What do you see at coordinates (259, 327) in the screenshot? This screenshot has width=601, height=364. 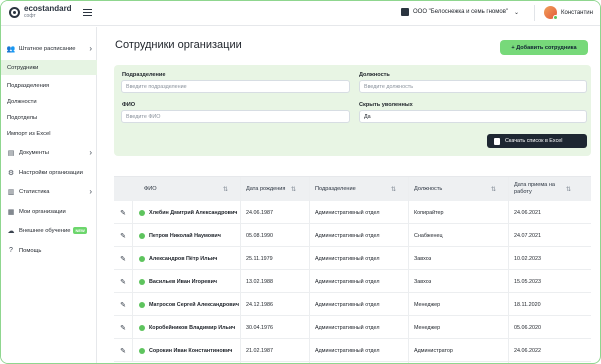 I see `birth-date: 30.04.1976` at bounding box center [259, 327].